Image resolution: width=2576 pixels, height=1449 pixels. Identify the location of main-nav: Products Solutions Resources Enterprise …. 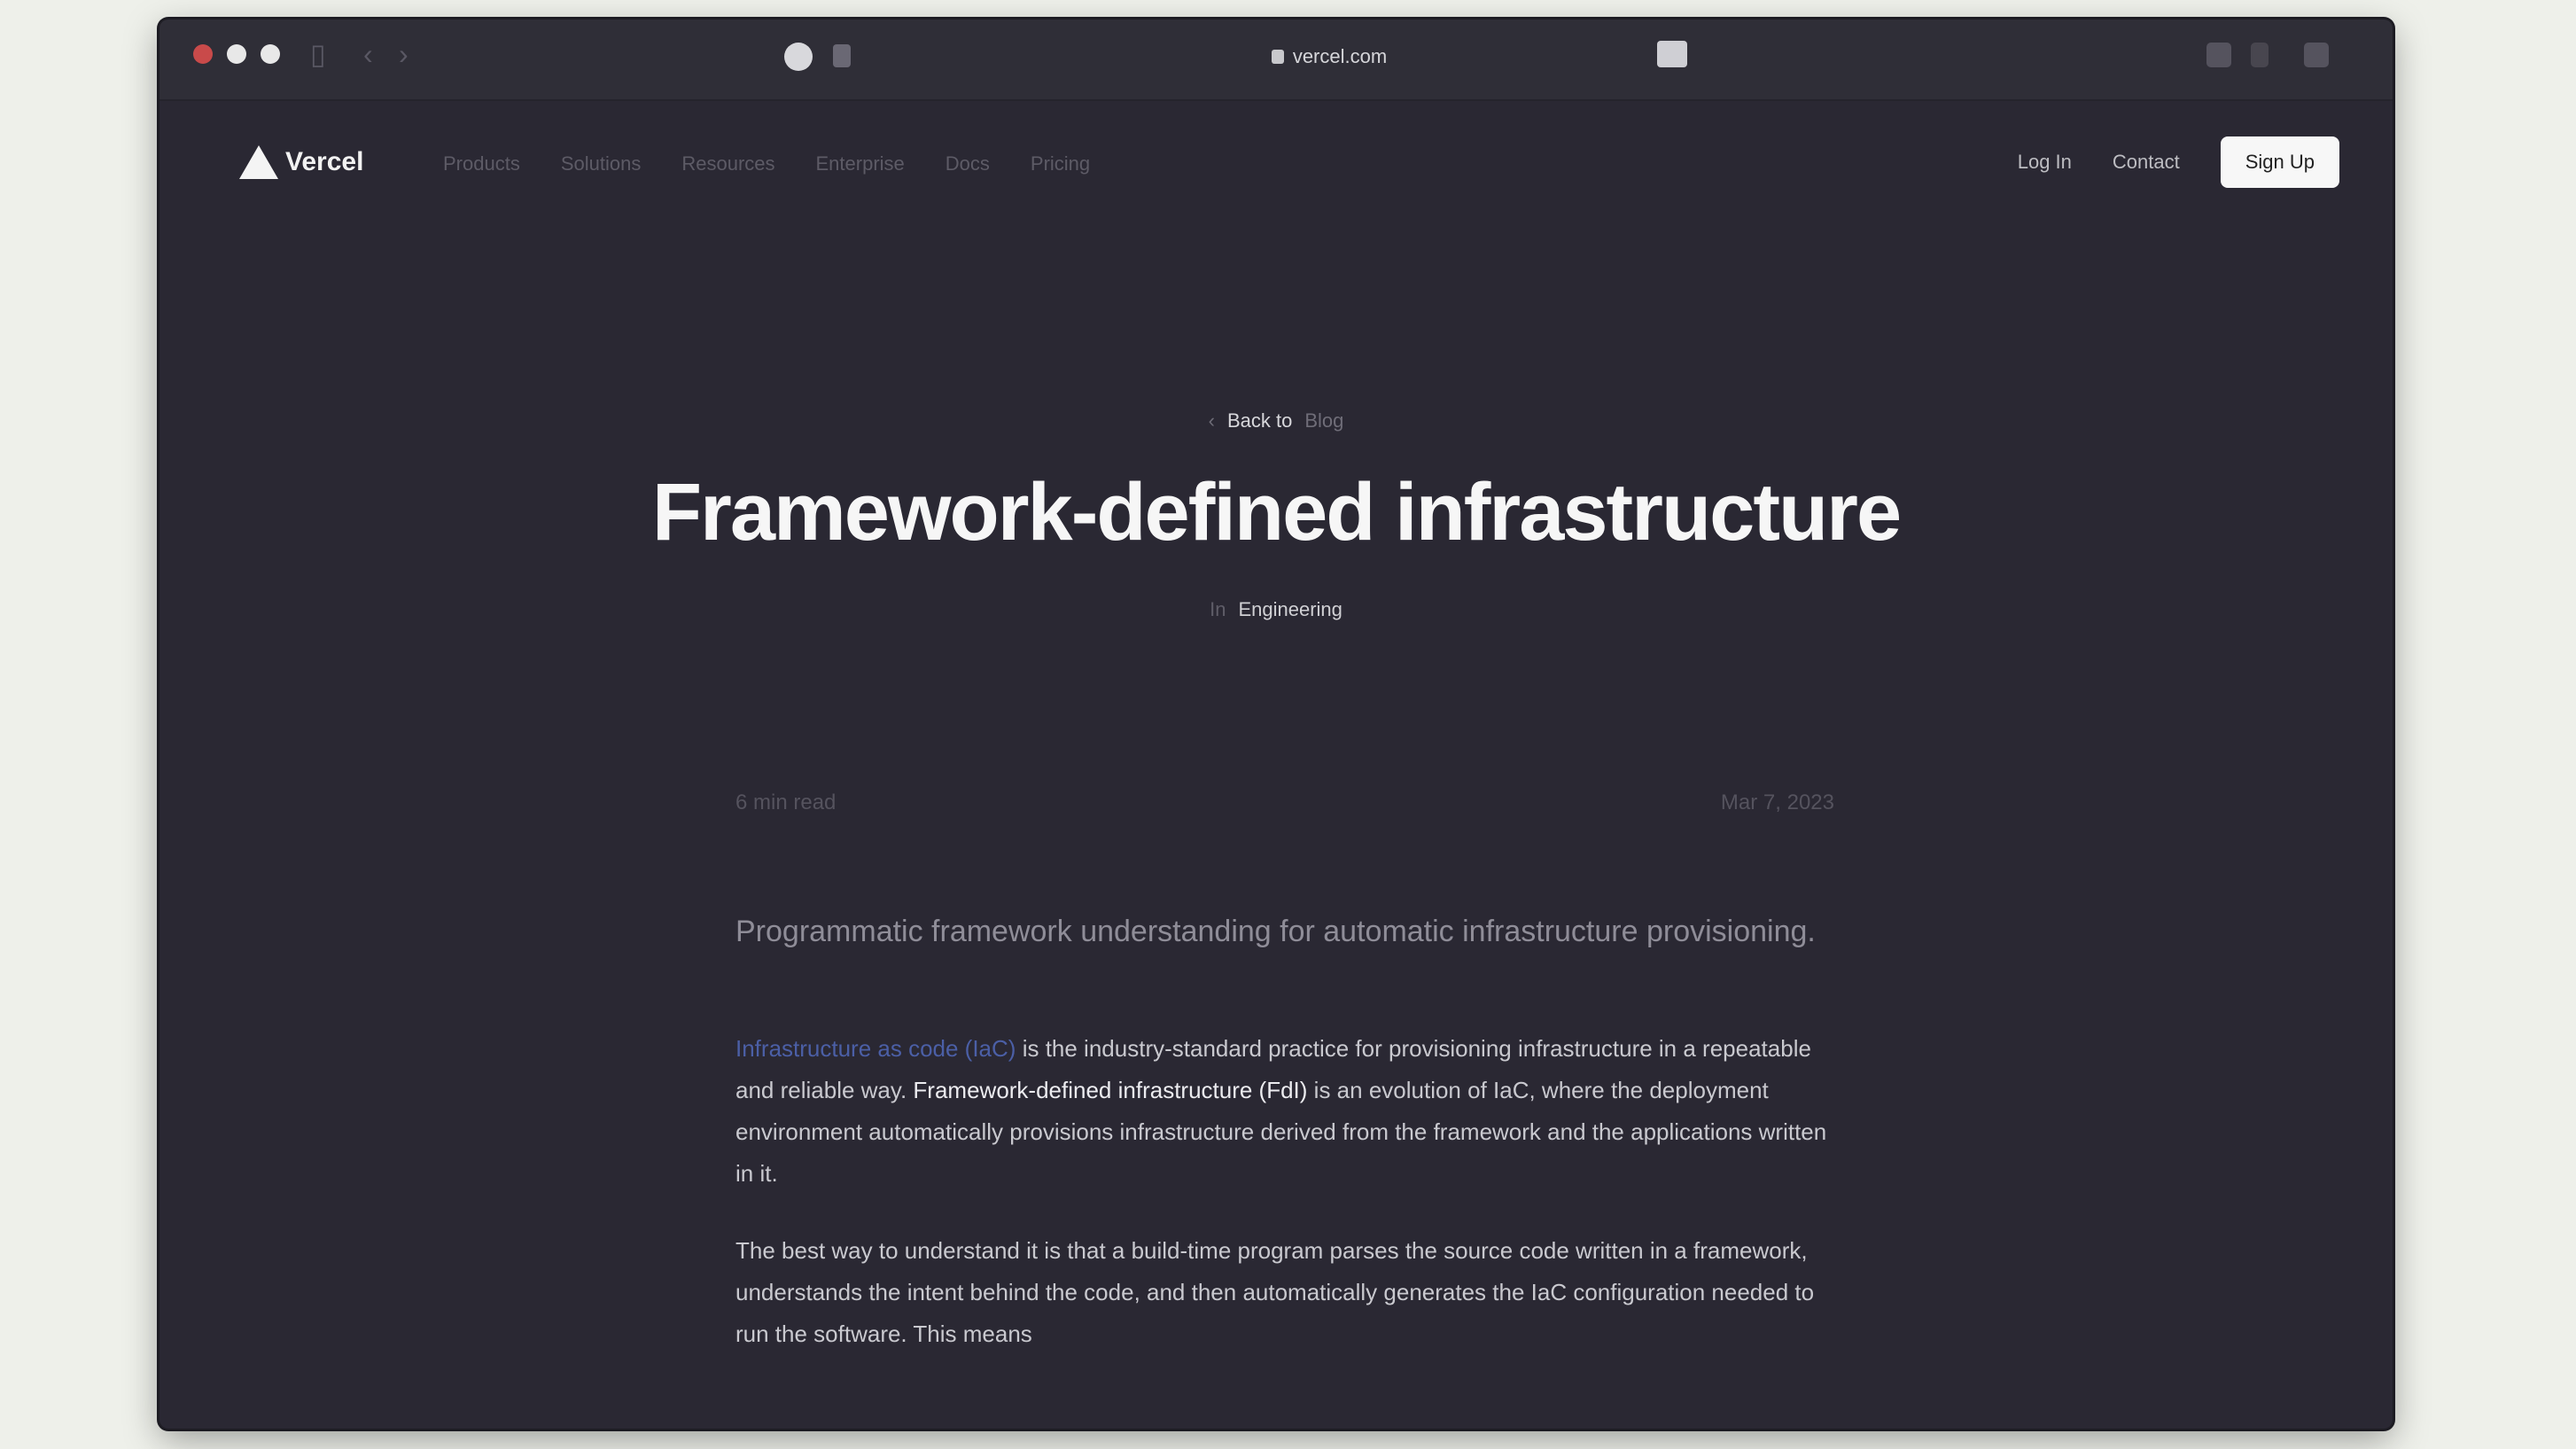
(767, 164).